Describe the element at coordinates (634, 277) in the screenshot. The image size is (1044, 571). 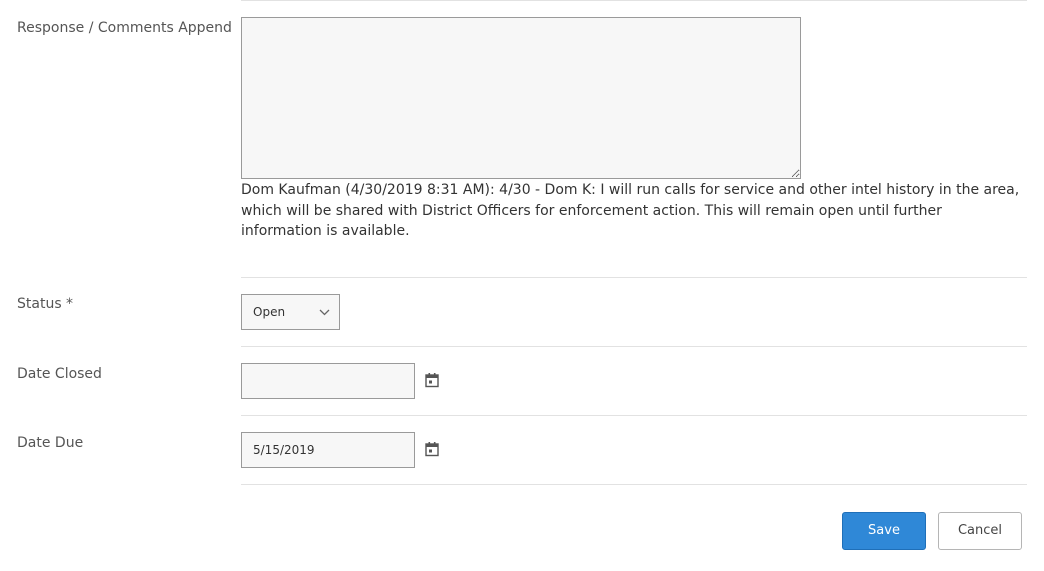
I see `divider-comment` at that location.